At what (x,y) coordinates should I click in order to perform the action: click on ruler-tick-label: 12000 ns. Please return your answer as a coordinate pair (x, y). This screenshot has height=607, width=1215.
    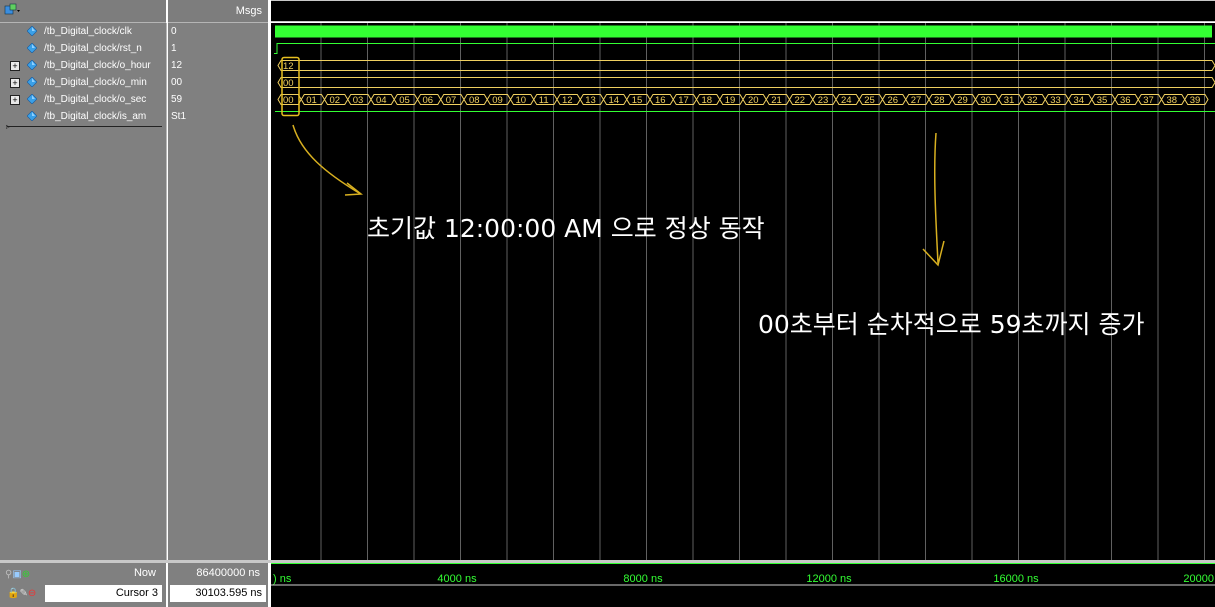
    Looking at the image, I should click on (829, 579).